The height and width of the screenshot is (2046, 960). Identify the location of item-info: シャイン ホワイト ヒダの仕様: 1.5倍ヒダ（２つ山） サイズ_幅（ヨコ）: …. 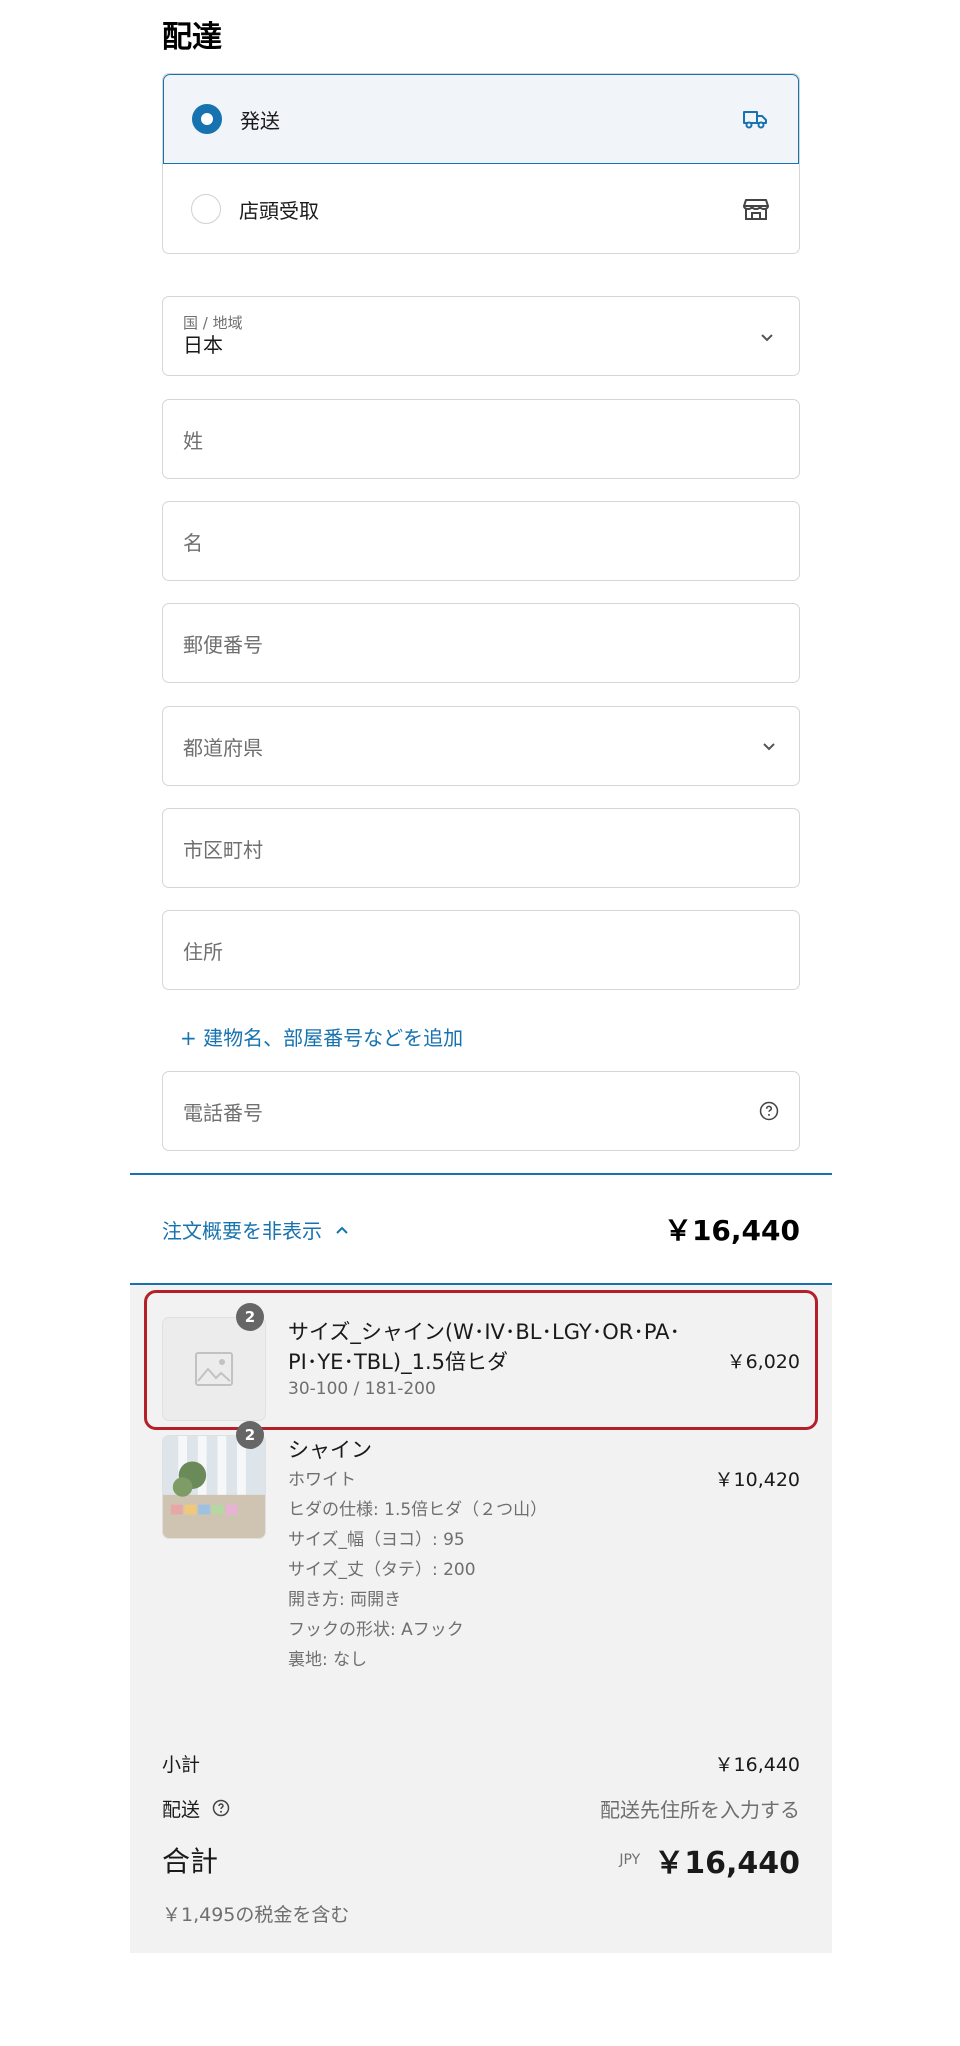
(488, 1555).